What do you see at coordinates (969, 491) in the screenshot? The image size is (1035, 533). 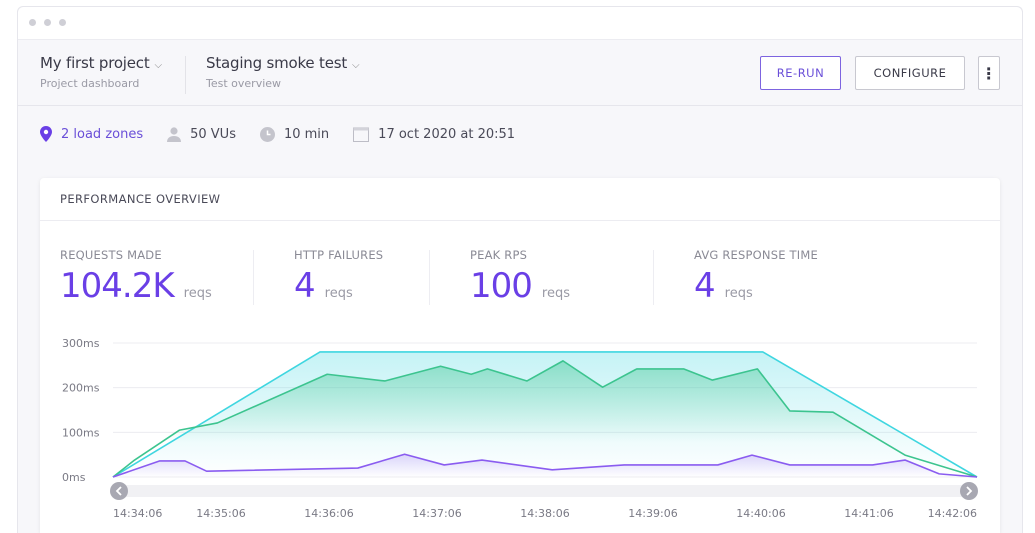 I see `scroll-right-button` at bounding box center [969, 491].